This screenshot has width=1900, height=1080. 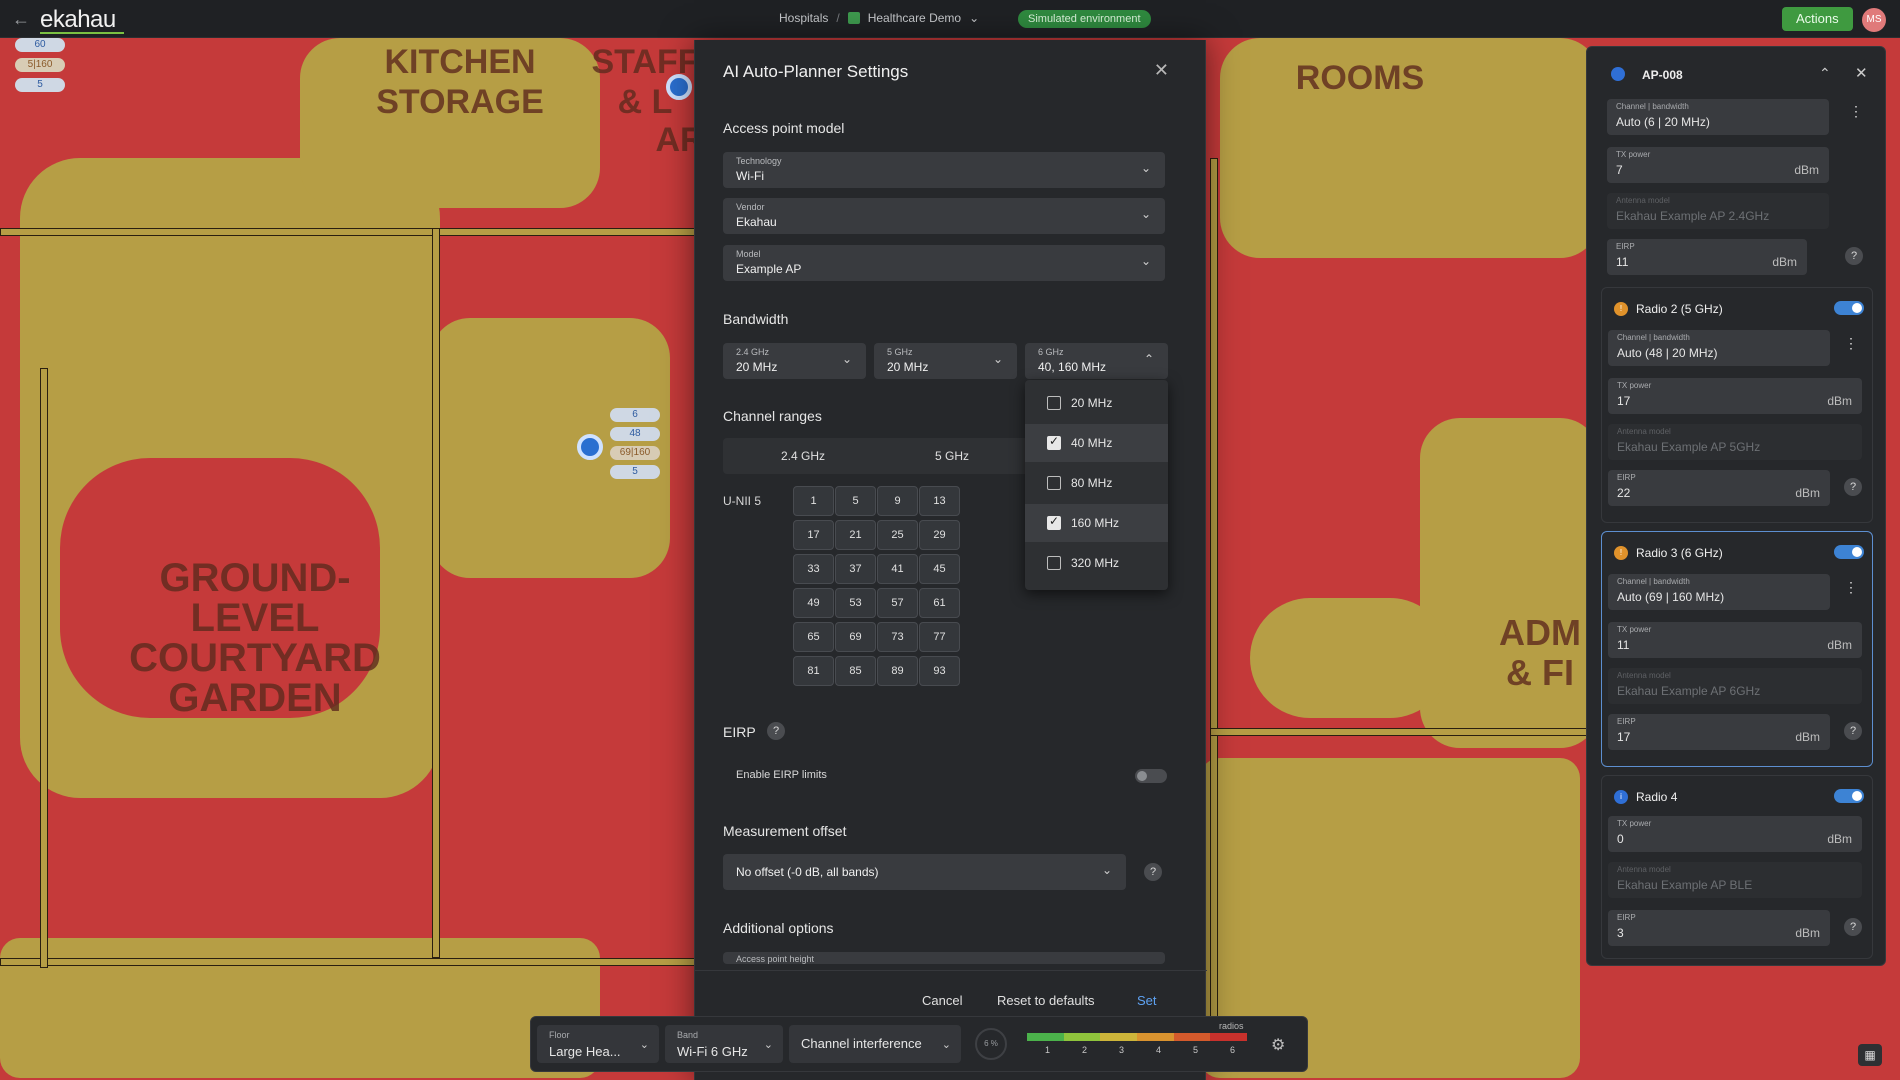 I want to click on bw-5-value: 20 MHz, so click(x=908, y=367).